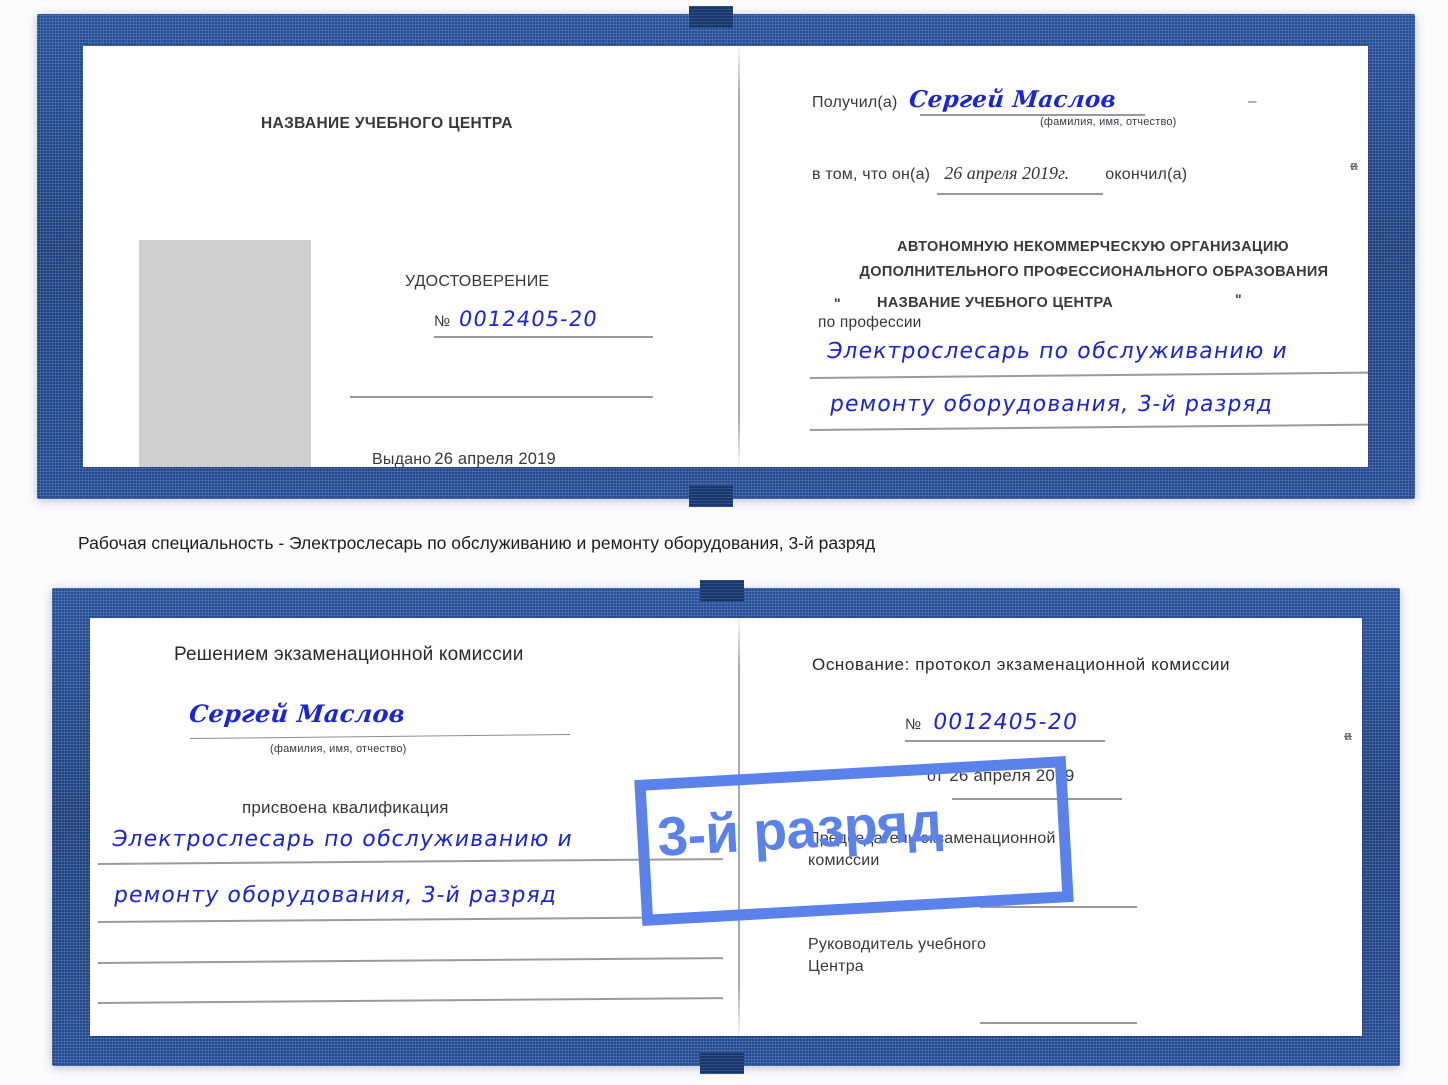  What do you see at coordinates (1093, 247) in the screenshot?
I see `org-line-1: АВТОНОМНУЮ НЕКОММЕРЧЕСКУЮ ОРГАНИЗАЦИЮ` at bounding box center [1093, 247].